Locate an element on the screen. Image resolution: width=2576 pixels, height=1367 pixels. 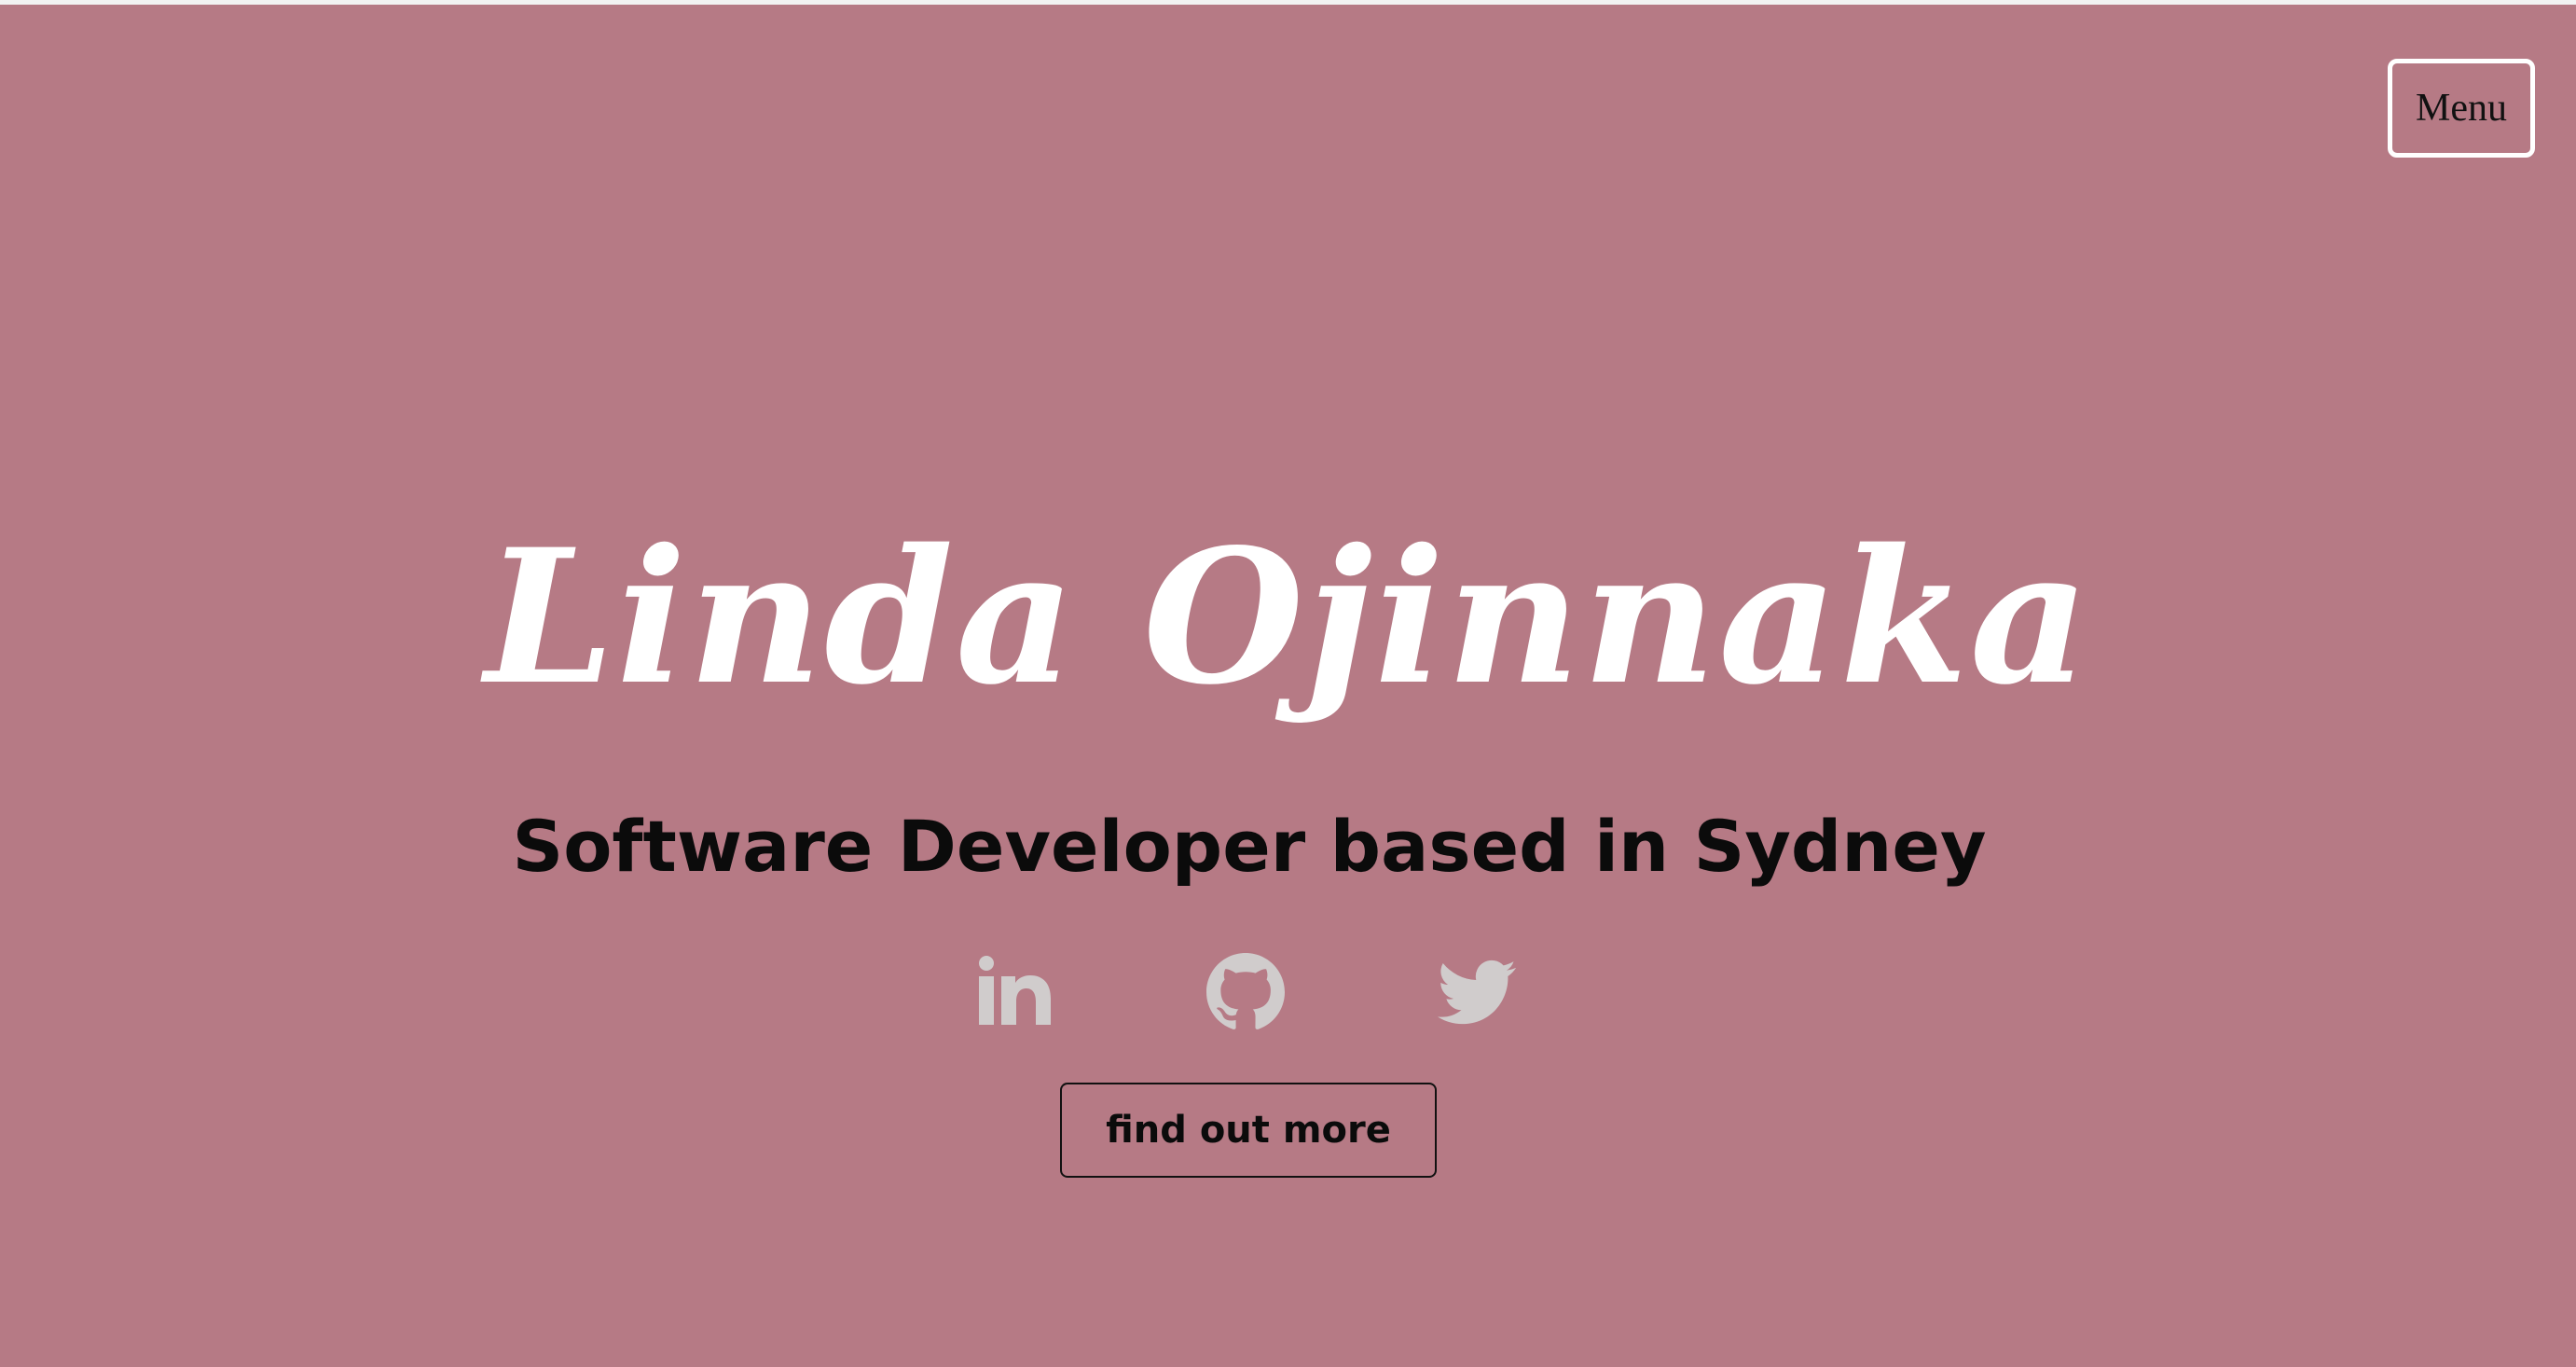
twitter-icon is located at coordinates (1477, 992).